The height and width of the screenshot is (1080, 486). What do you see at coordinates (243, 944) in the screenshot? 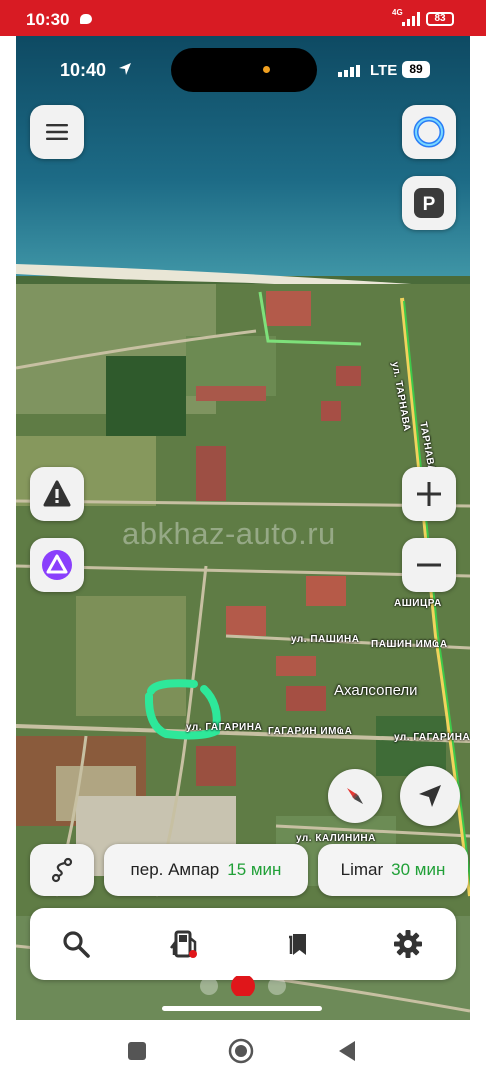
I see `bottom-tab-bar` at bounding box center [243, 944].